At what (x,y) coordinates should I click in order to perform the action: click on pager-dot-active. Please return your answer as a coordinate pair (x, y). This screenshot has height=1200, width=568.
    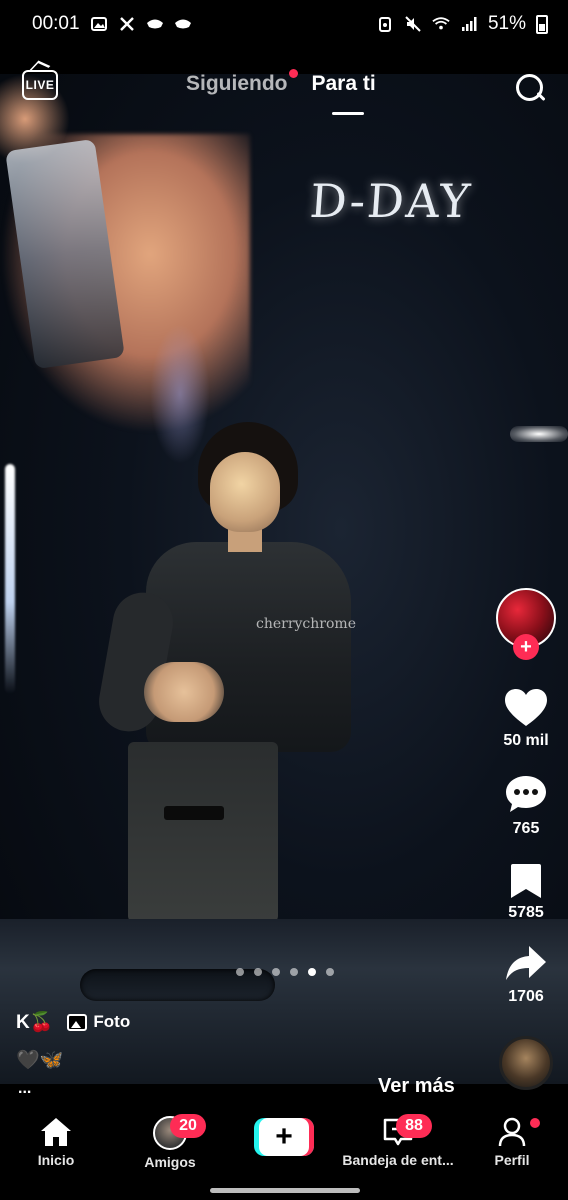
    Looking at the image, I should click on (312, 972).